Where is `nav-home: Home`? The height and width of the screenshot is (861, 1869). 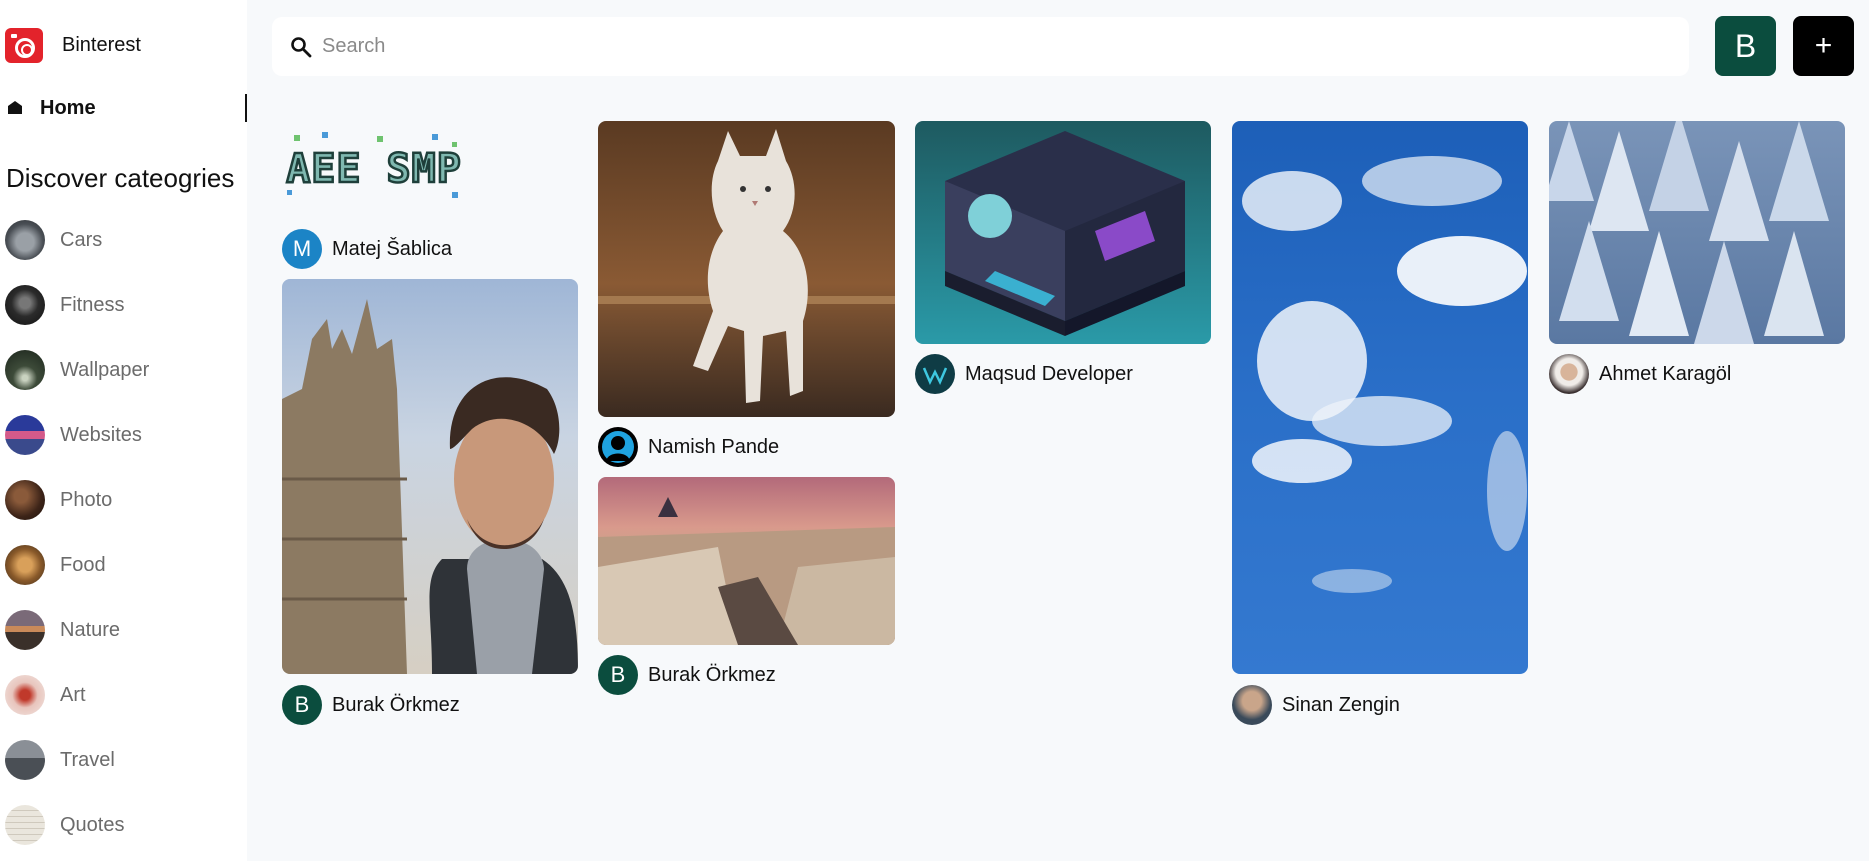
nav-home: Home is located at coordinates (123, 108).